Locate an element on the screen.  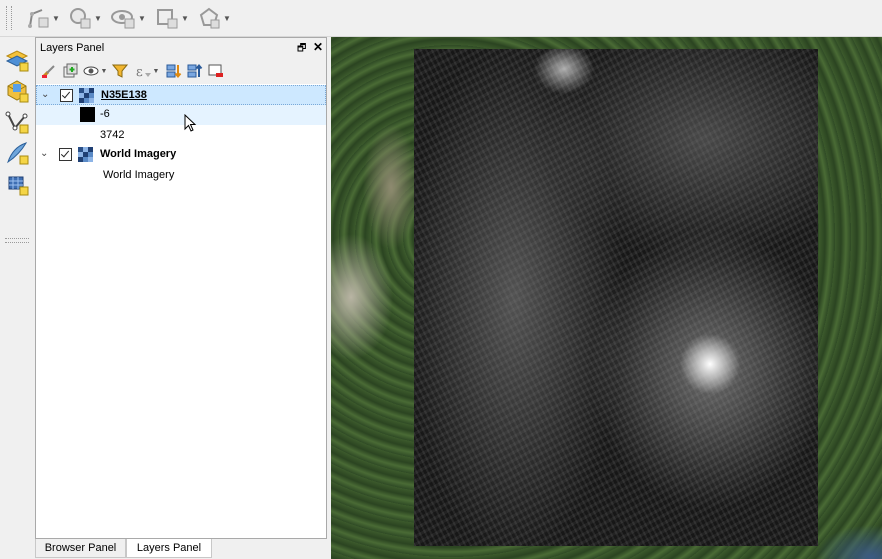
expand-all-icon is located at coordinates (174, 71).